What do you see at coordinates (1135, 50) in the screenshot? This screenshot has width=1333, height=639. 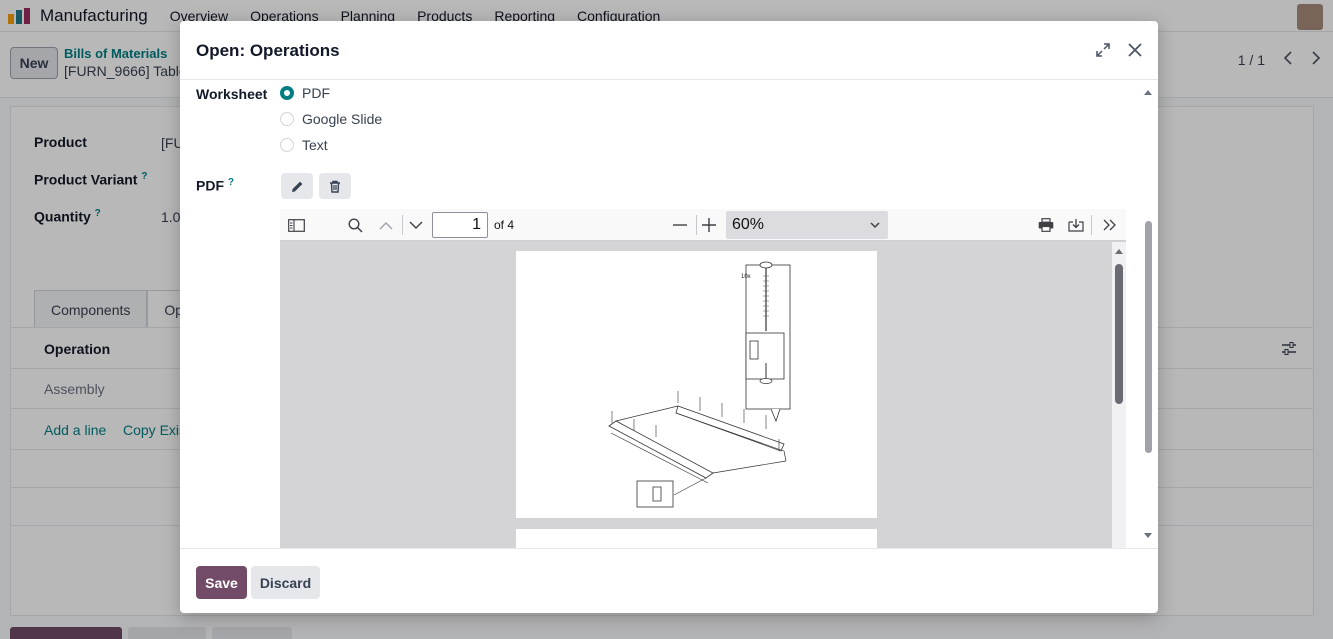 I see `close-icon` at bounding box center [1135, 50].